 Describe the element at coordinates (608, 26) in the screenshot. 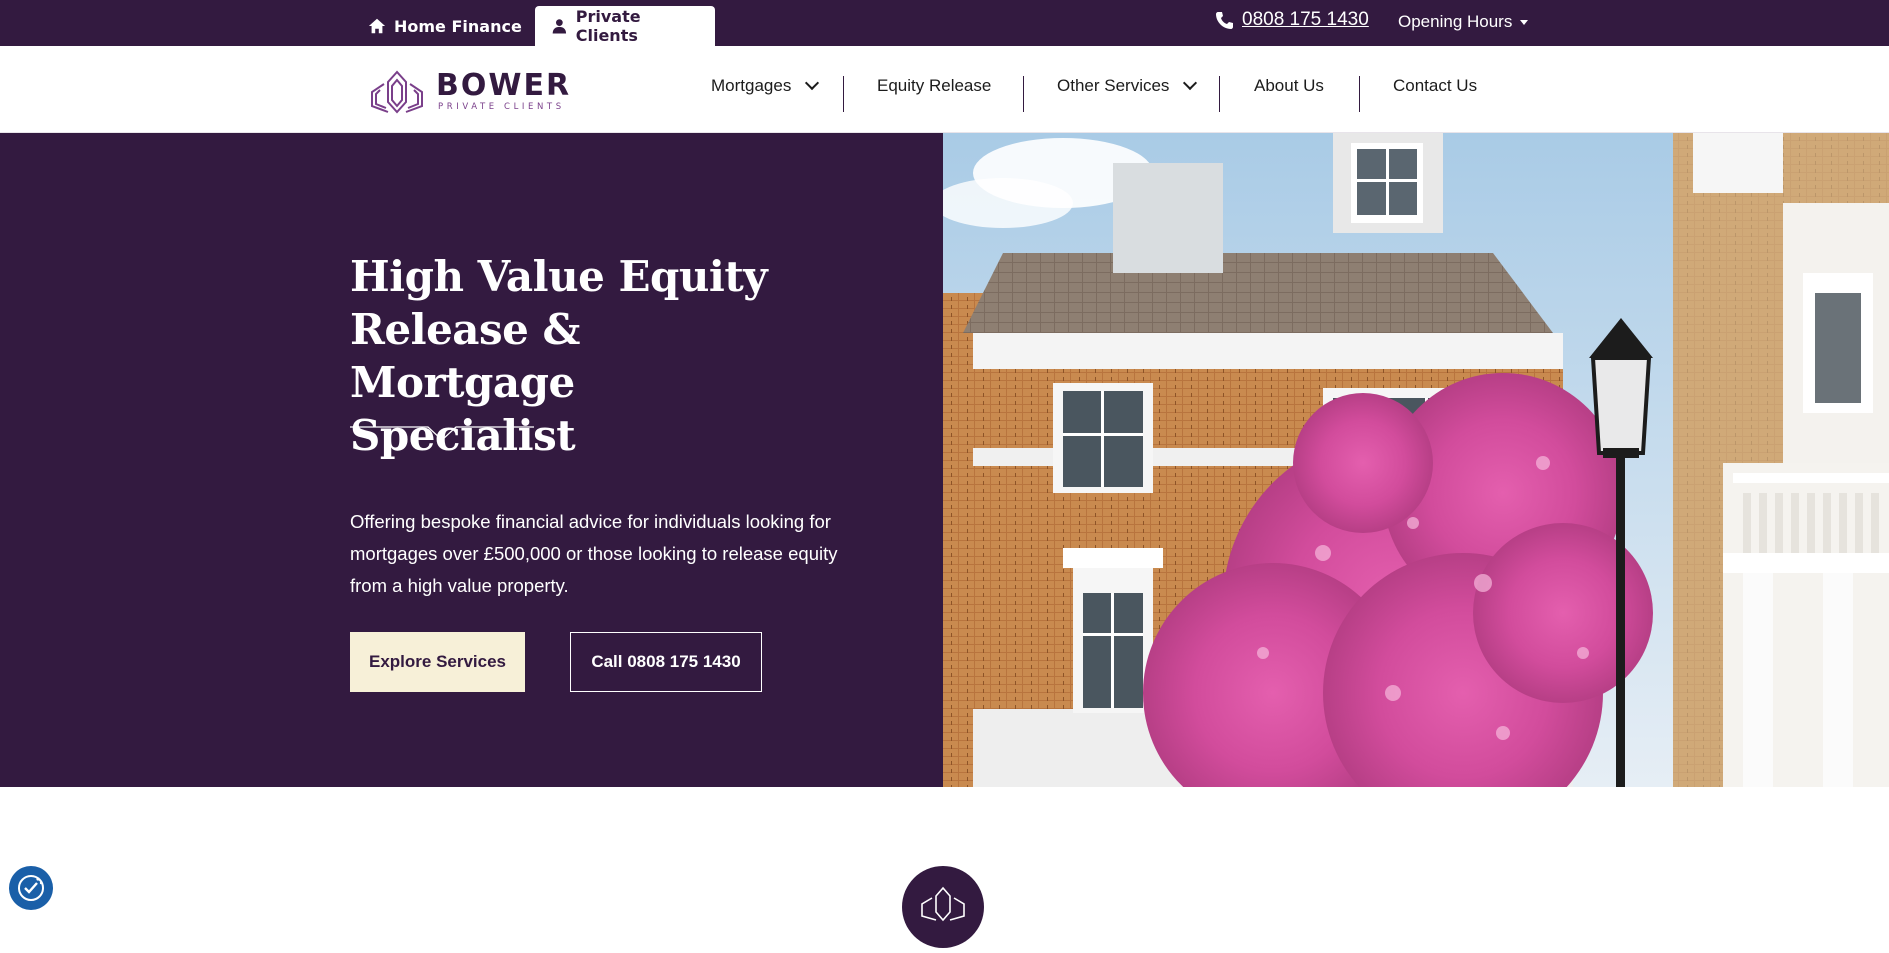

I see `tab-private-clients-label: Private Clients` at that location.